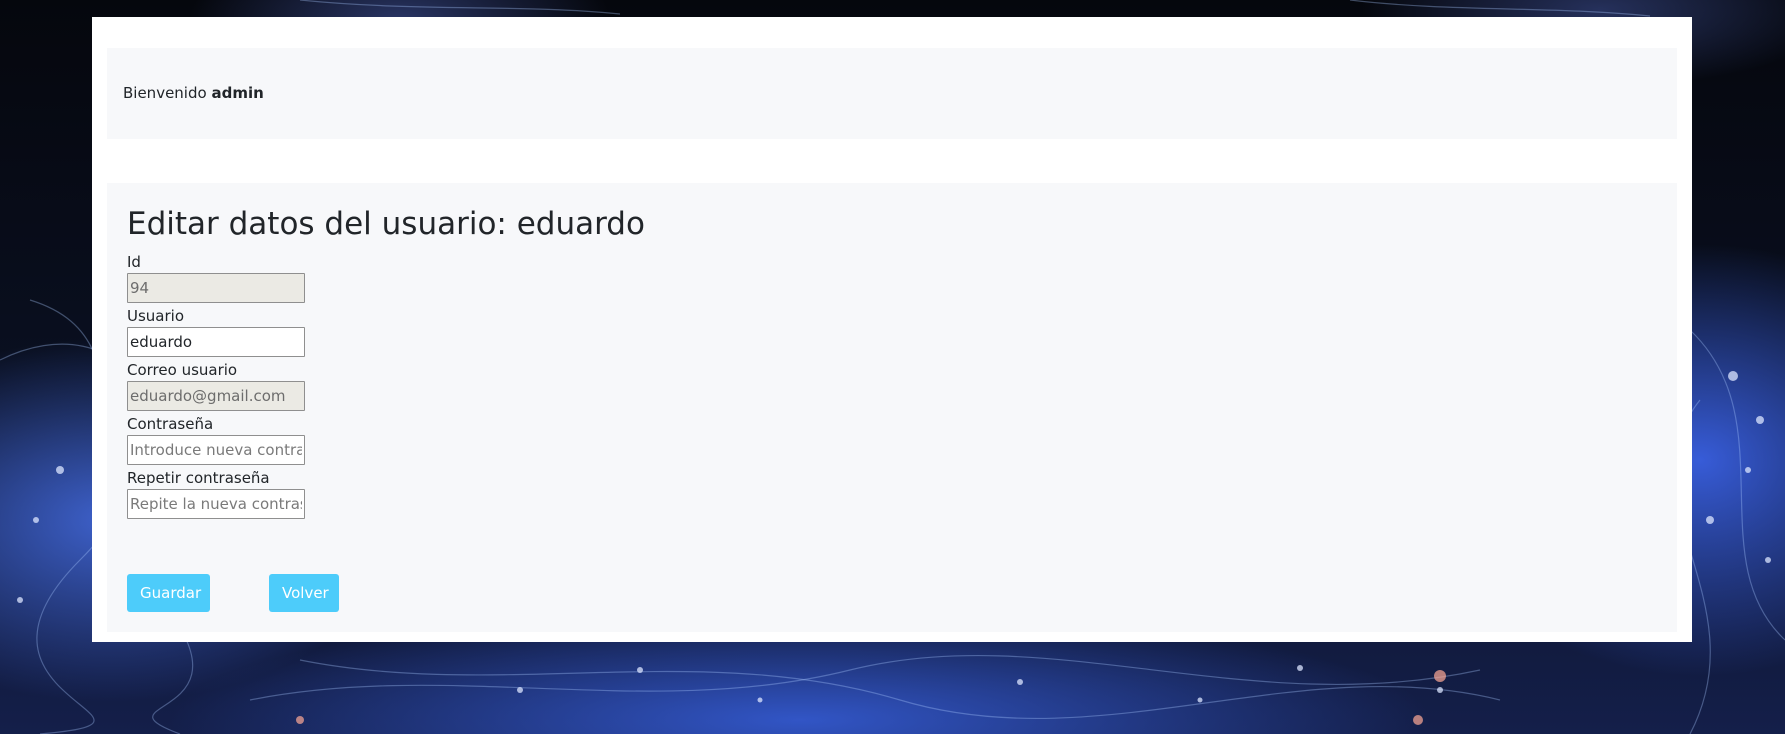 The width and height of the screenshot is (1785, 734). Describe the element at coordinates (386, 224) in the screenshot. I see `page-title: Editar datos del usuario: eduardo` at that location.